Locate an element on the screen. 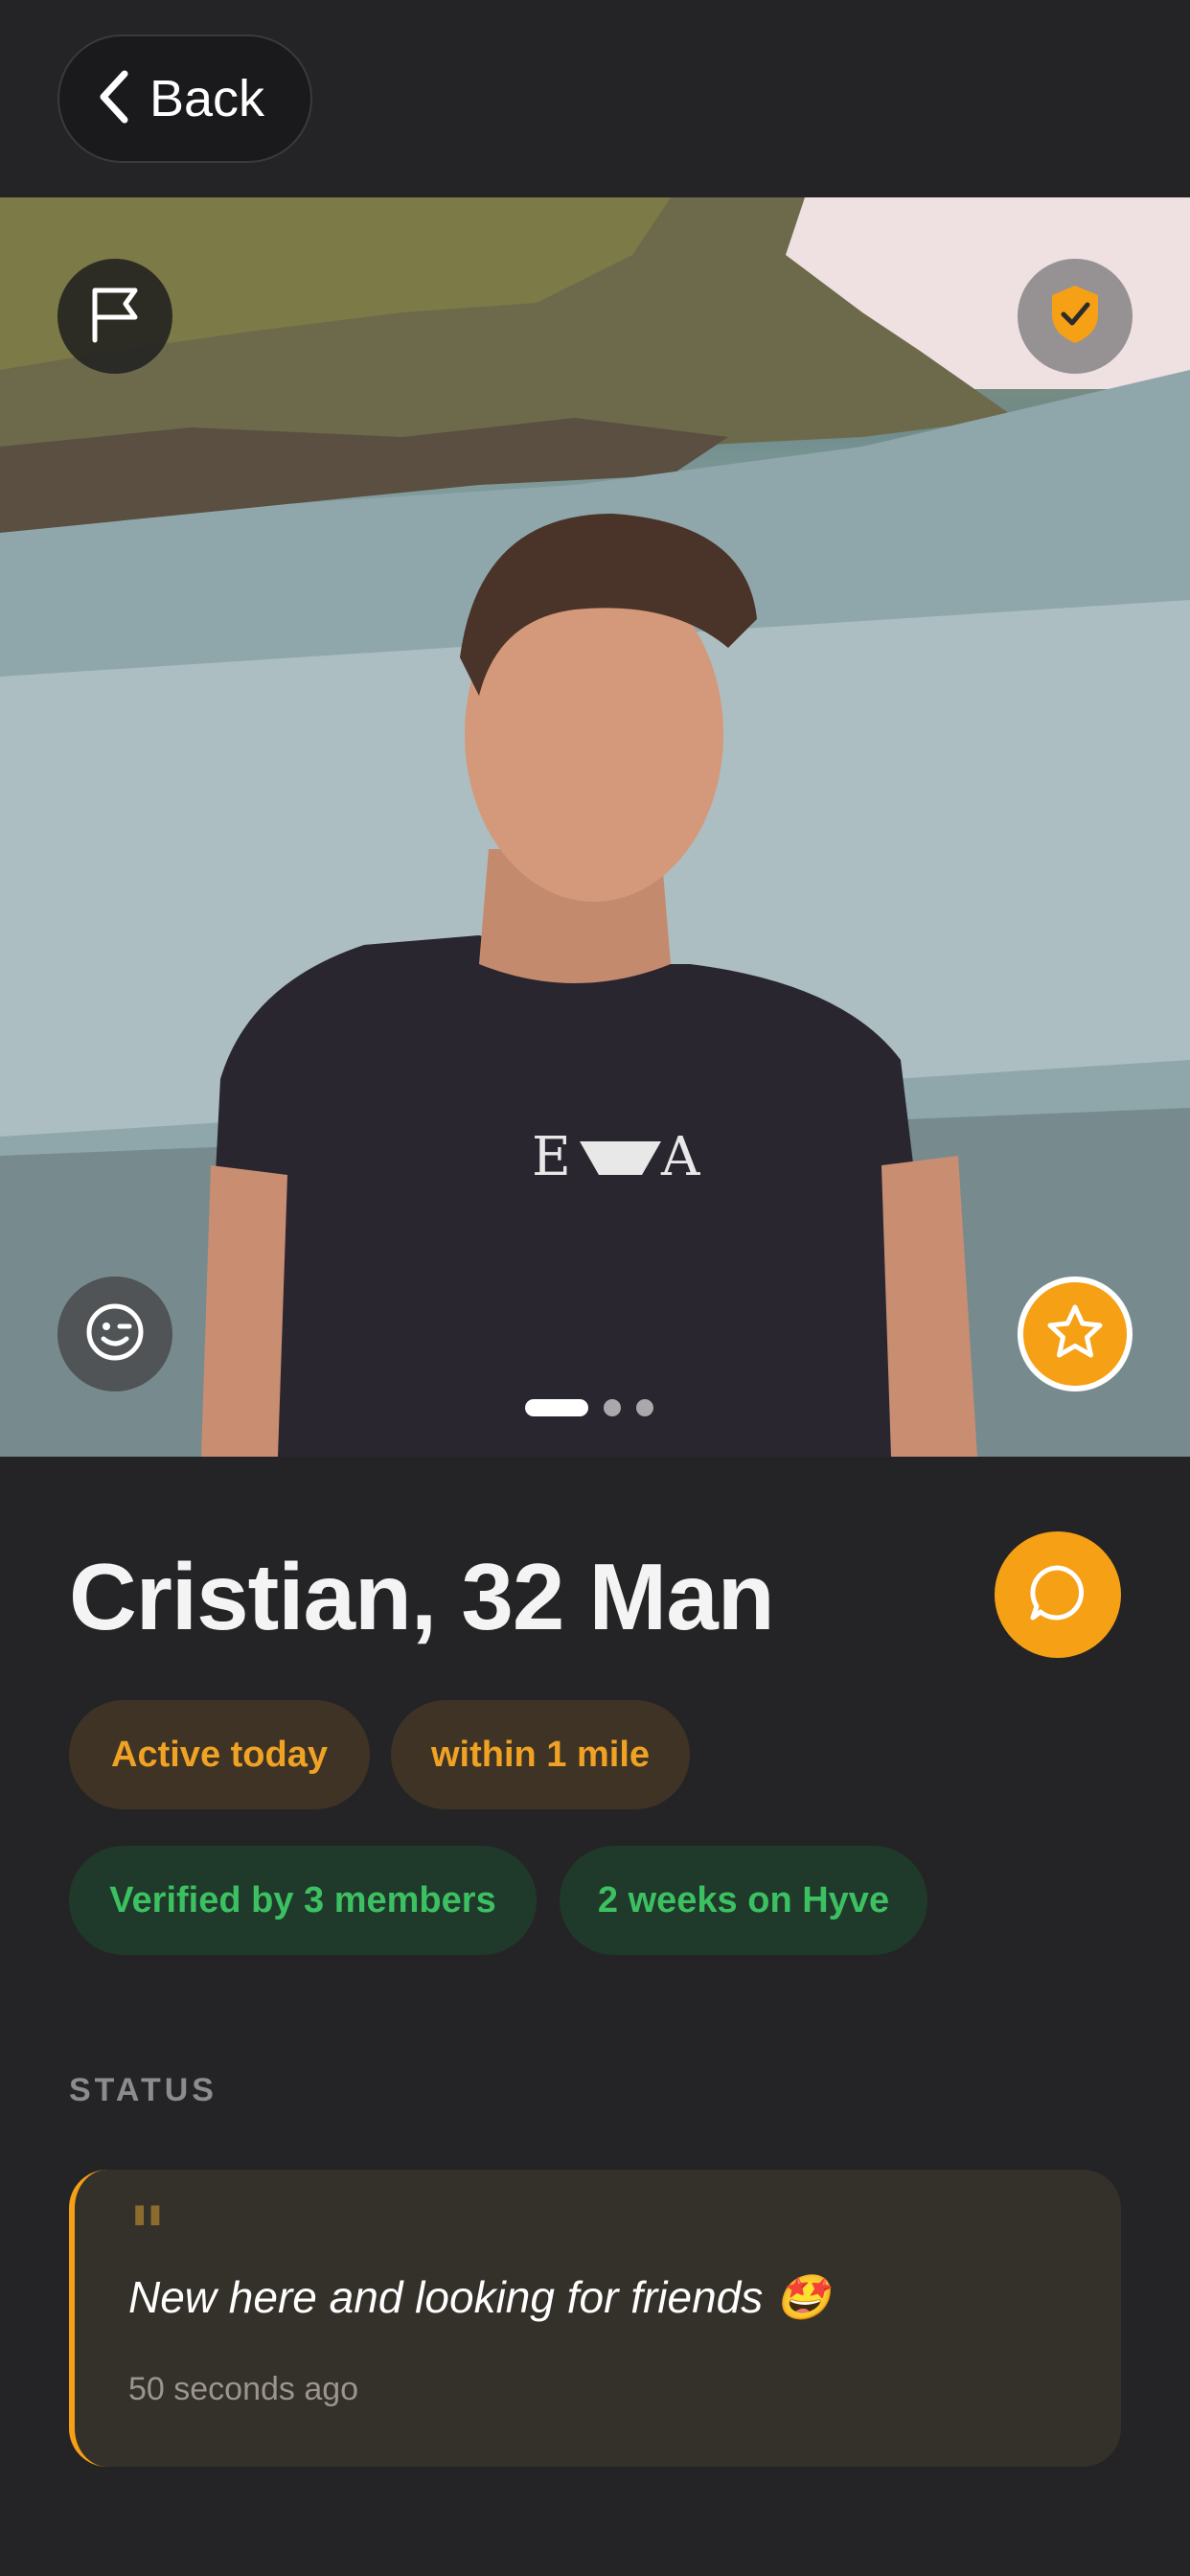  favorite-star-button is located at coordinates (1075, 1334).